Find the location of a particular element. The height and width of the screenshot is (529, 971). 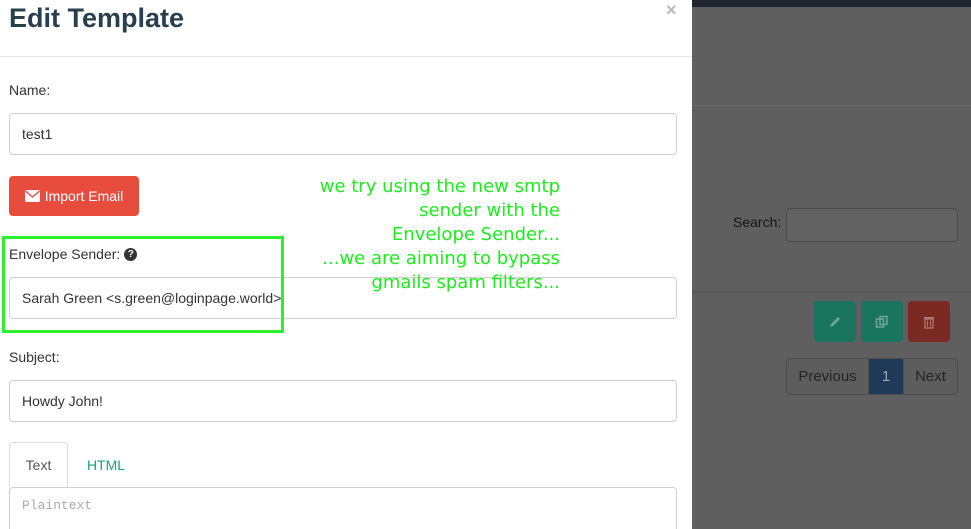

subject-label: Subject: is located at coordinates (34, 357).